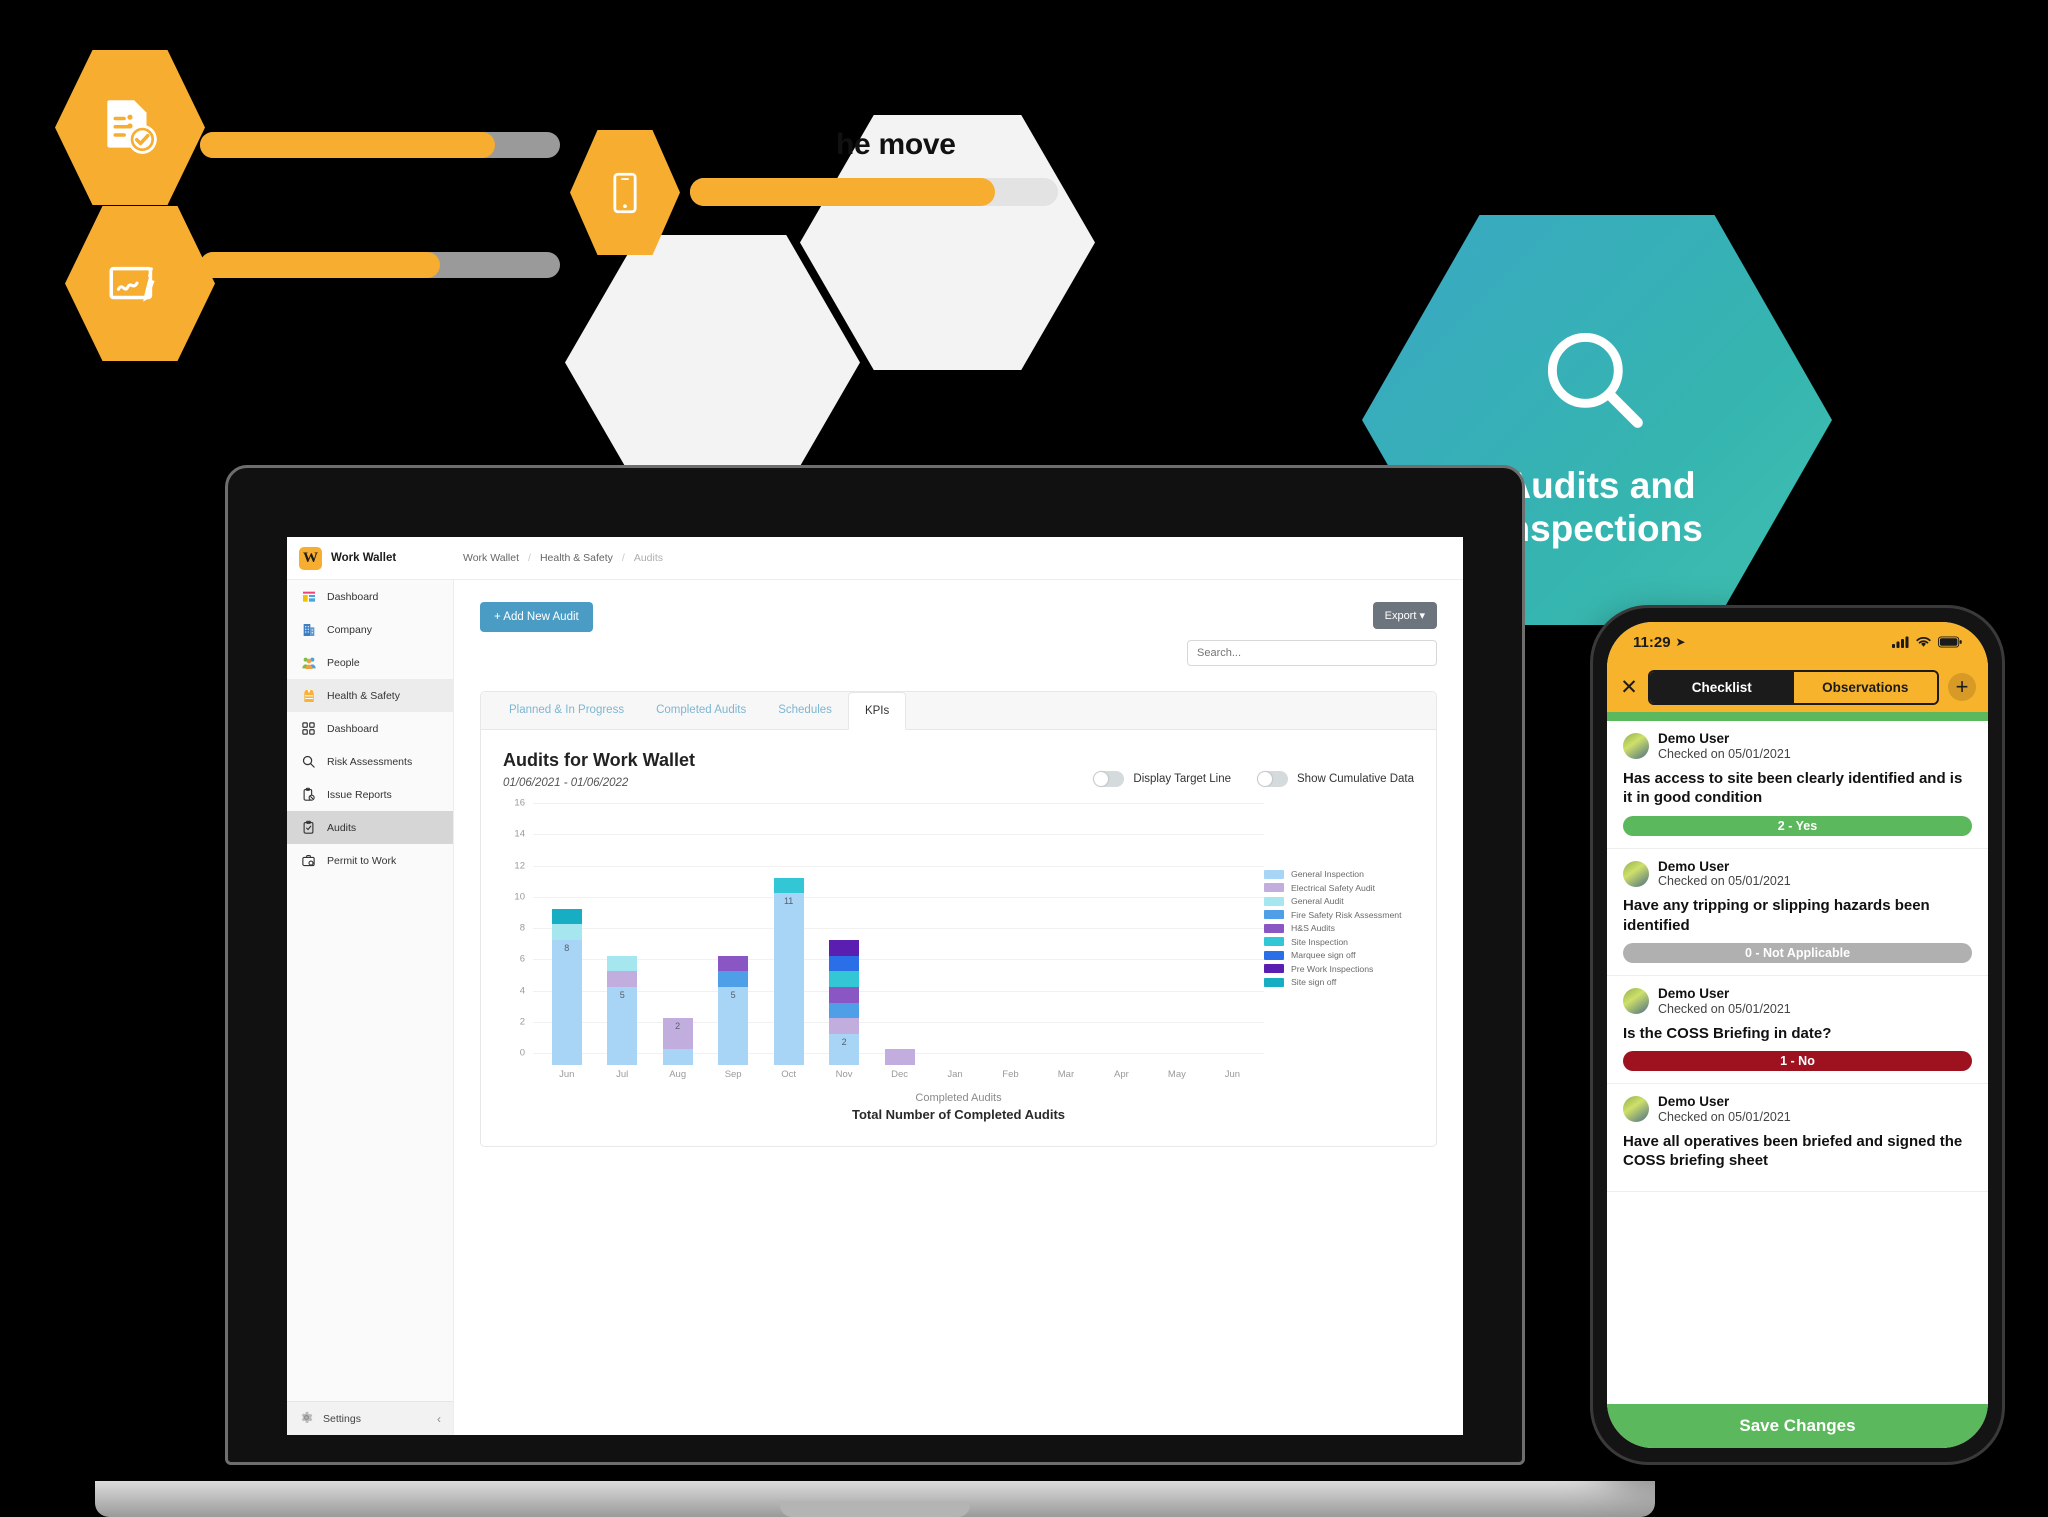 Image resolution: width=2048 pixels, height=1517 pixels. What do you see at coordinates (566, 710) in the screenshot?
I see `tab-planned-in-progress: Planned & In Progress` at bounding box center [566, 710].